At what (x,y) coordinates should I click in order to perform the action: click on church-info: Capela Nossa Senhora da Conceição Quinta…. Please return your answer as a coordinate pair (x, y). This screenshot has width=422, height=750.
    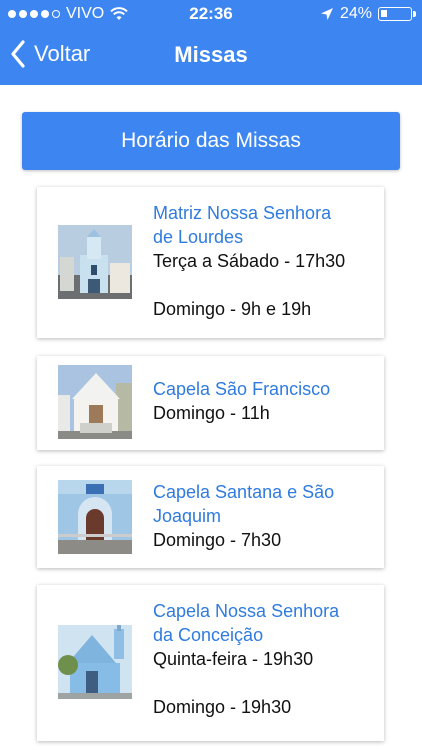
    Looking at the image, I should click on (262, 659).